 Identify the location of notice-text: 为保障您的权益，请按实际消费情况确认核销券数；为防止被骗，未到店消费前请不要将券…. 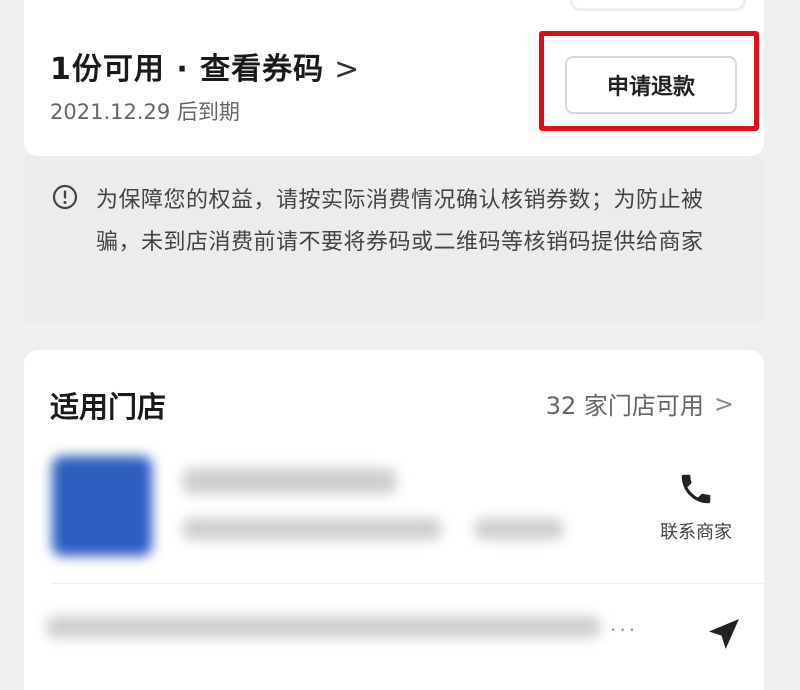
(400, 221).